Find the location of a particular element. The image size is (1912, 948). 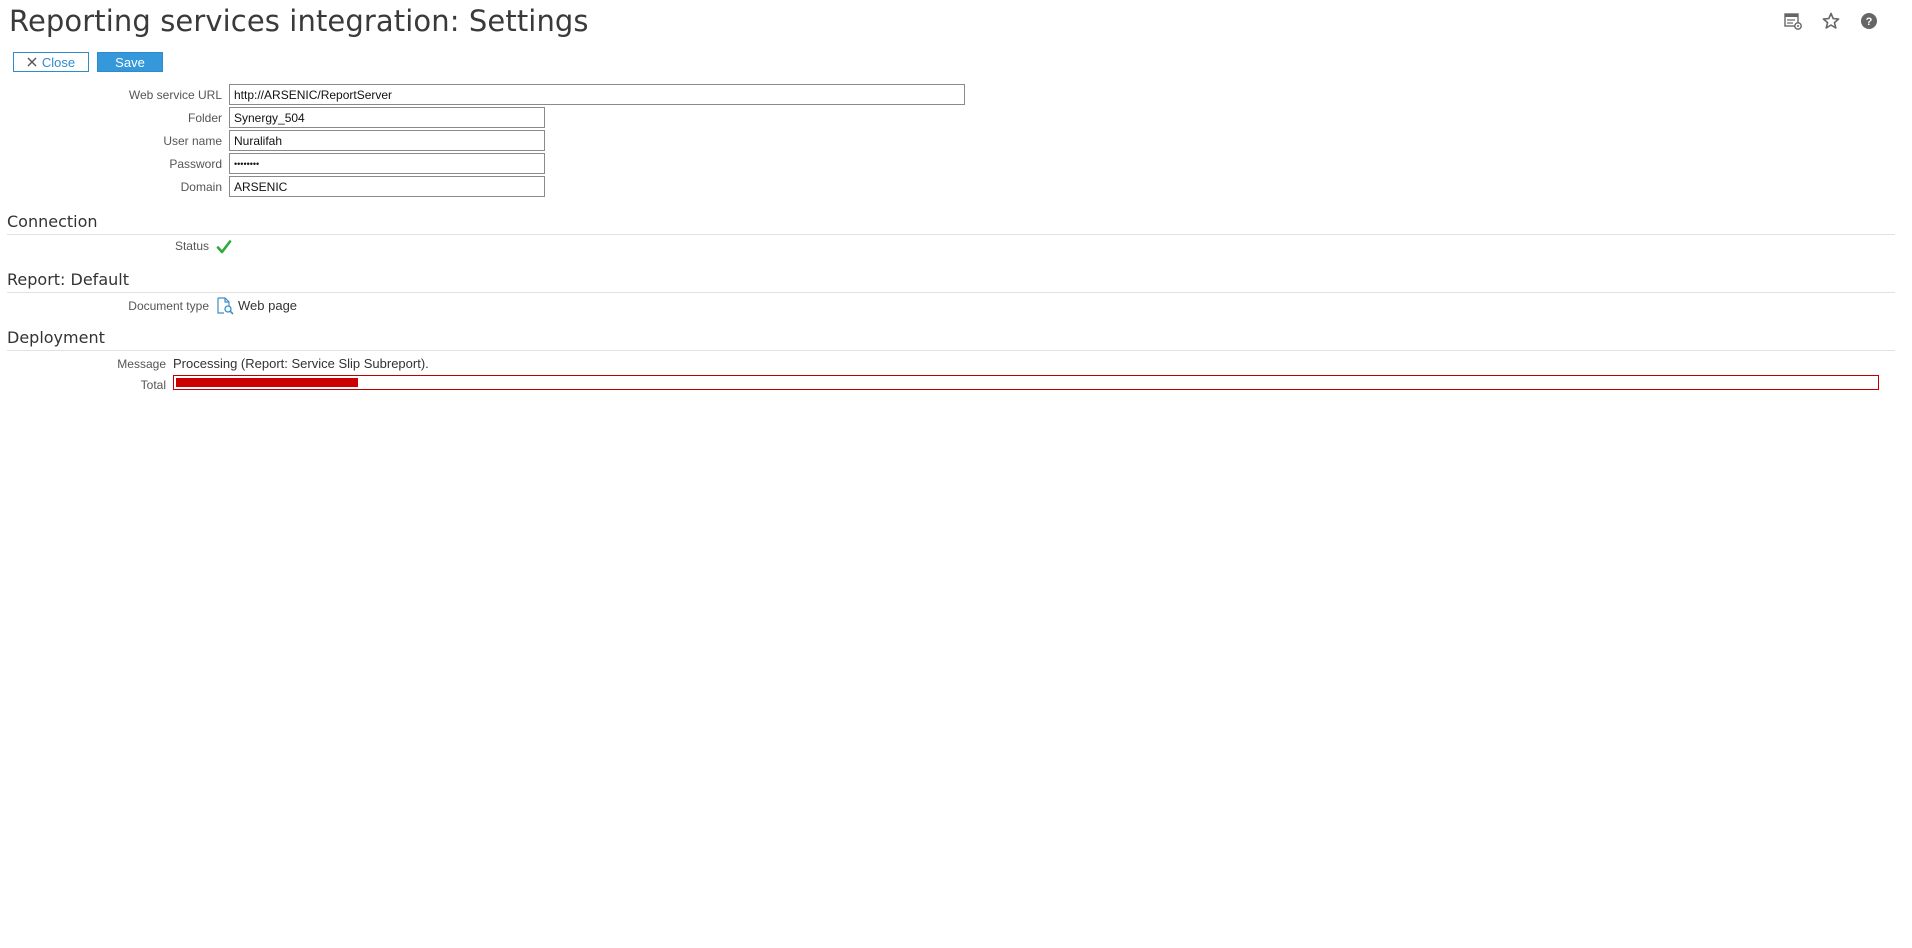

status-label: Status is located at coordinates (191, 246).